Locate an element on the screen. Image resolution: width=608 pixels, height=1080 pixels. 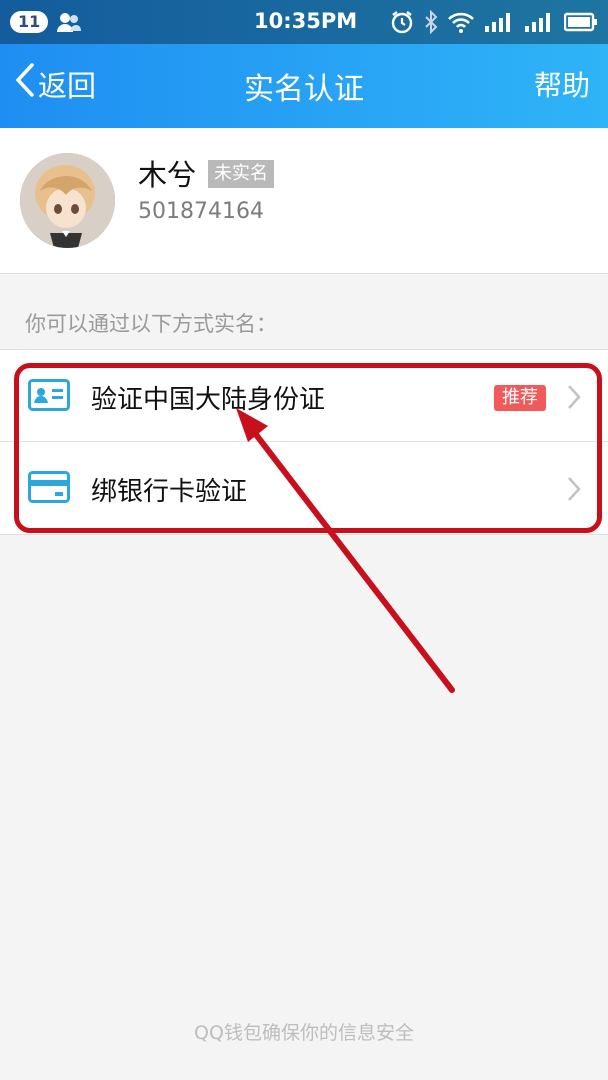
contacts-icon is located at coordinates (69, 22).